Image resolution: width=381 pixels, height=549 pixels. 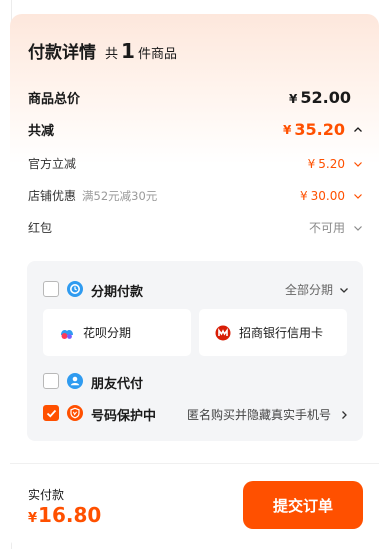 I want to click on privacy-note-link: 匿名购买并隐藏真实手机号, so click(x=268, y=414).